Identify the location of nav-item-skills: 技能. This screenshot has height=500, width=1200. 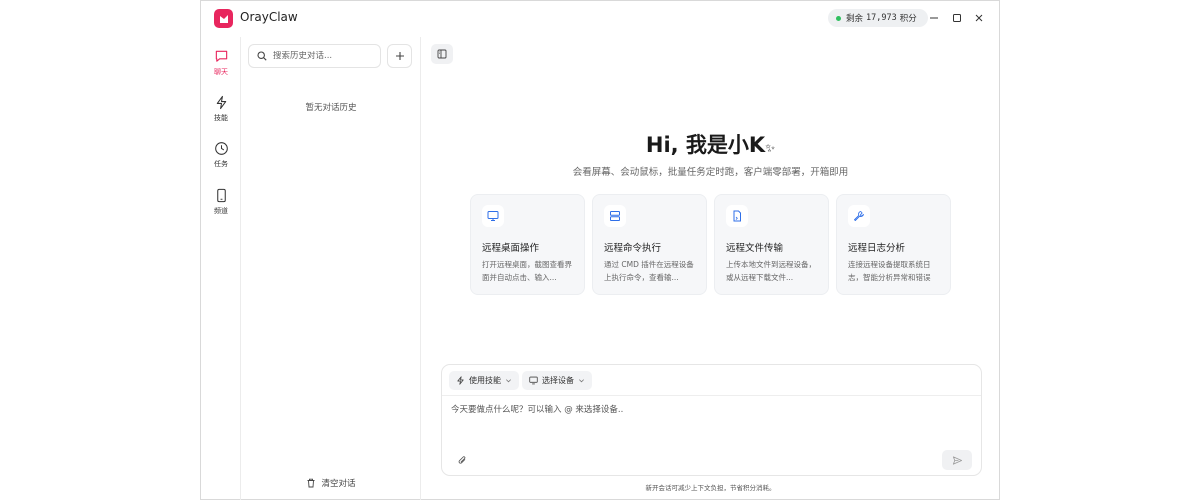
(221, 109).